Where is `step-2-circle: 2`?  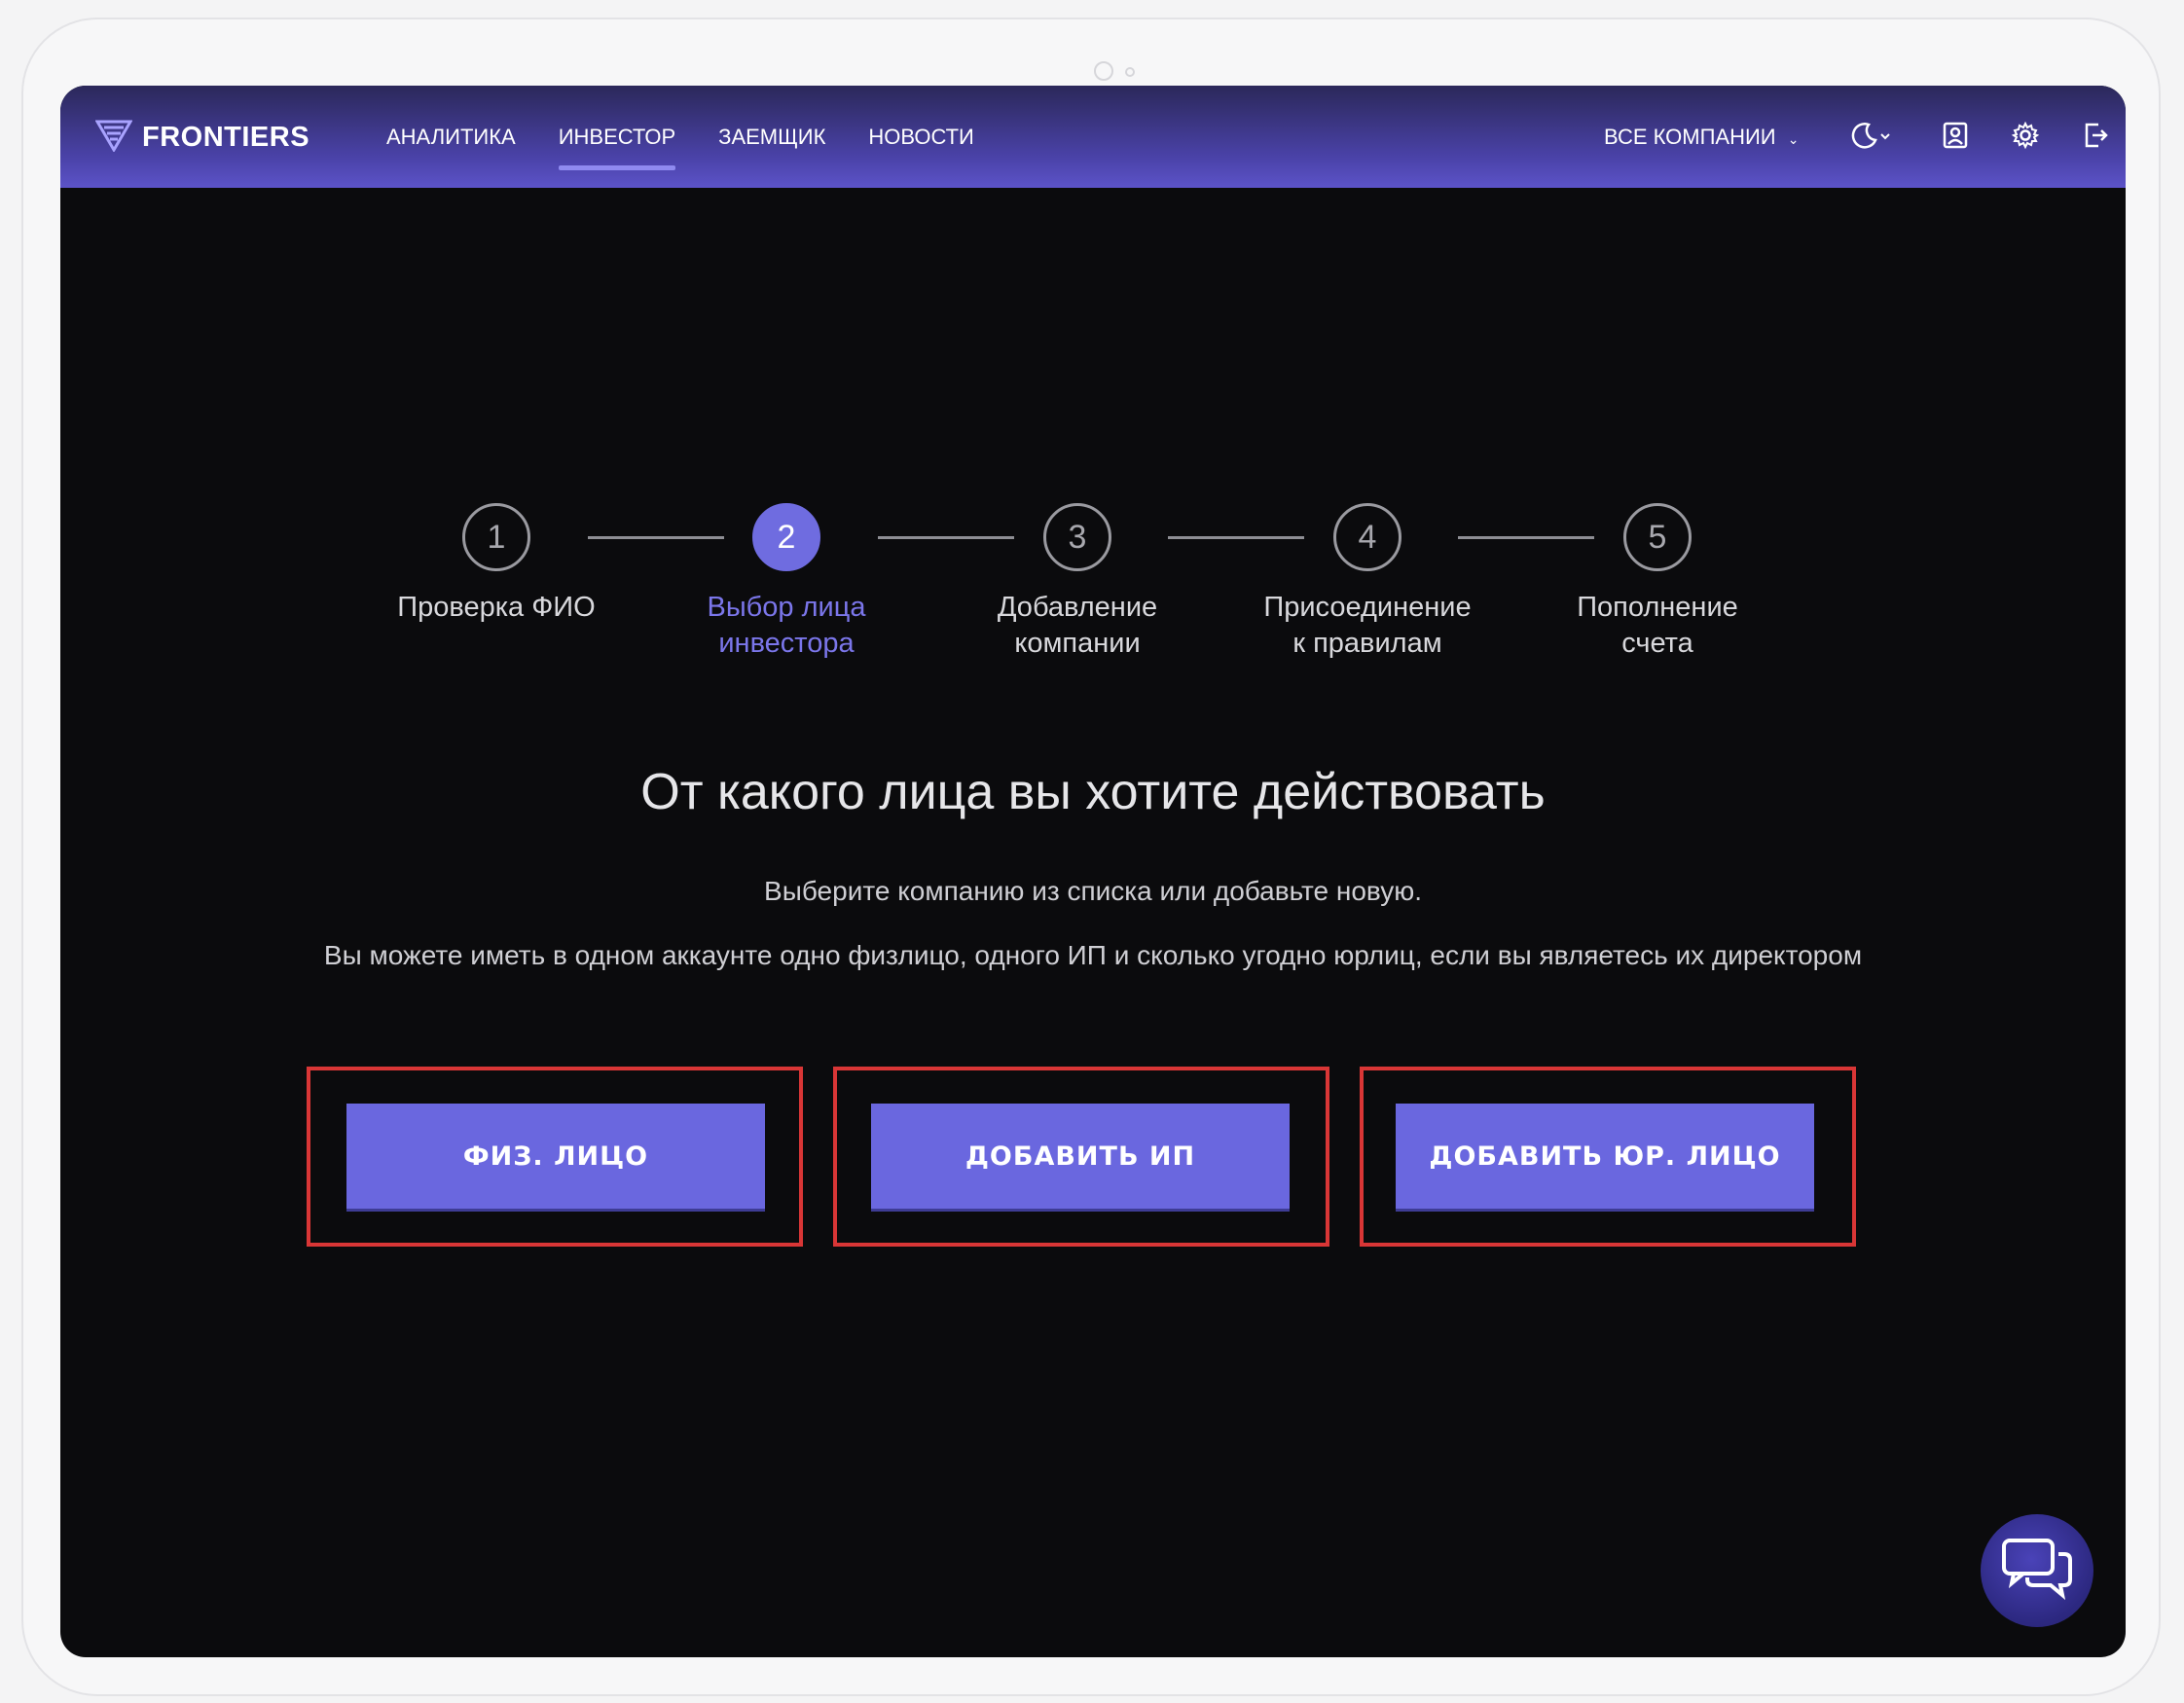 step-2-circle: 2 is located at coordinates (786, 537).